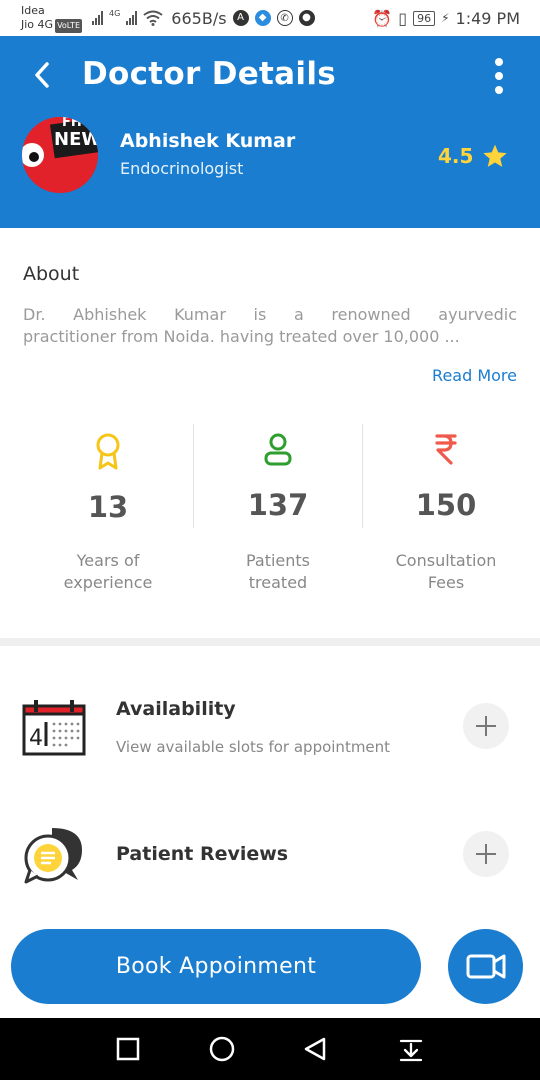 The width and height of the screenshot is (540, 1080). Describe the element at coordinates (53, 856) in the screenshot. I see `reviews-chat-icon` at that location.